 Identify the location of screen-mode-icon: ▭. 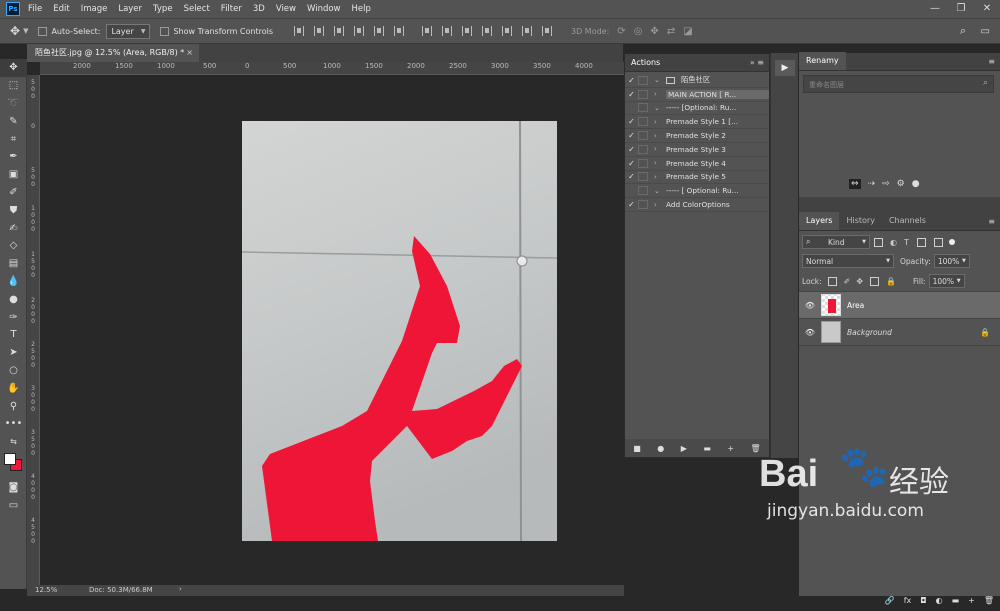
(13, 505).